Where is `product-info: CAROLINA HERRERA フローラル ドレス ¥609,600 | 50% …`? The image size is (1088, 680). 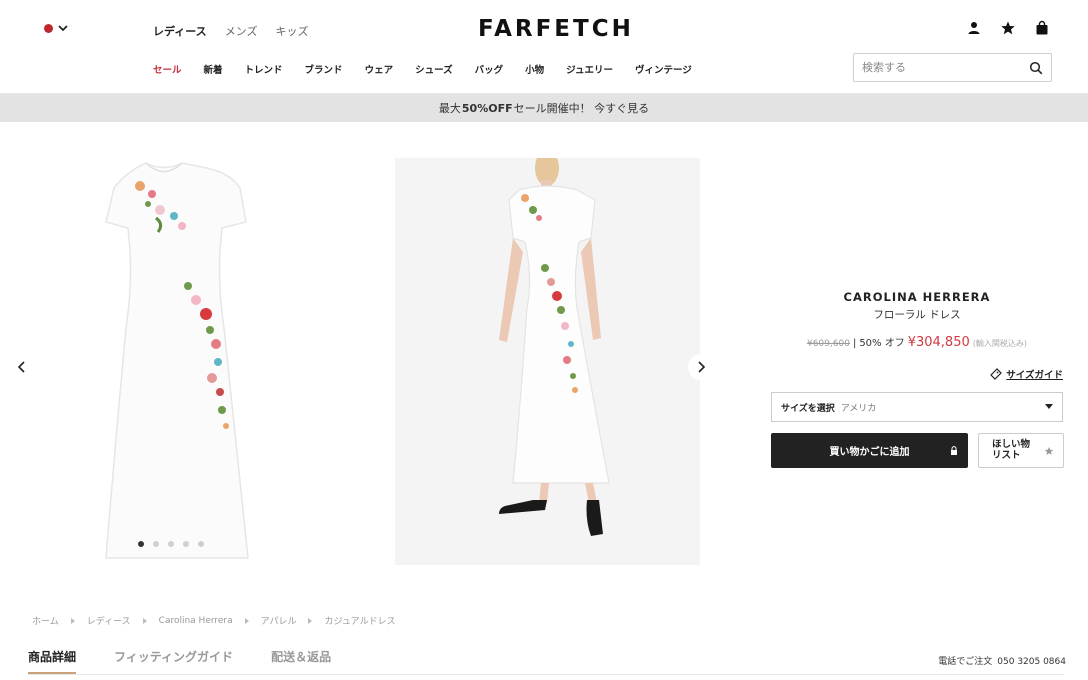 product-info: CAROLINA HERRERA フローラル ドレス ¥609,600 | 50% … is located at coordinates (917, 379).